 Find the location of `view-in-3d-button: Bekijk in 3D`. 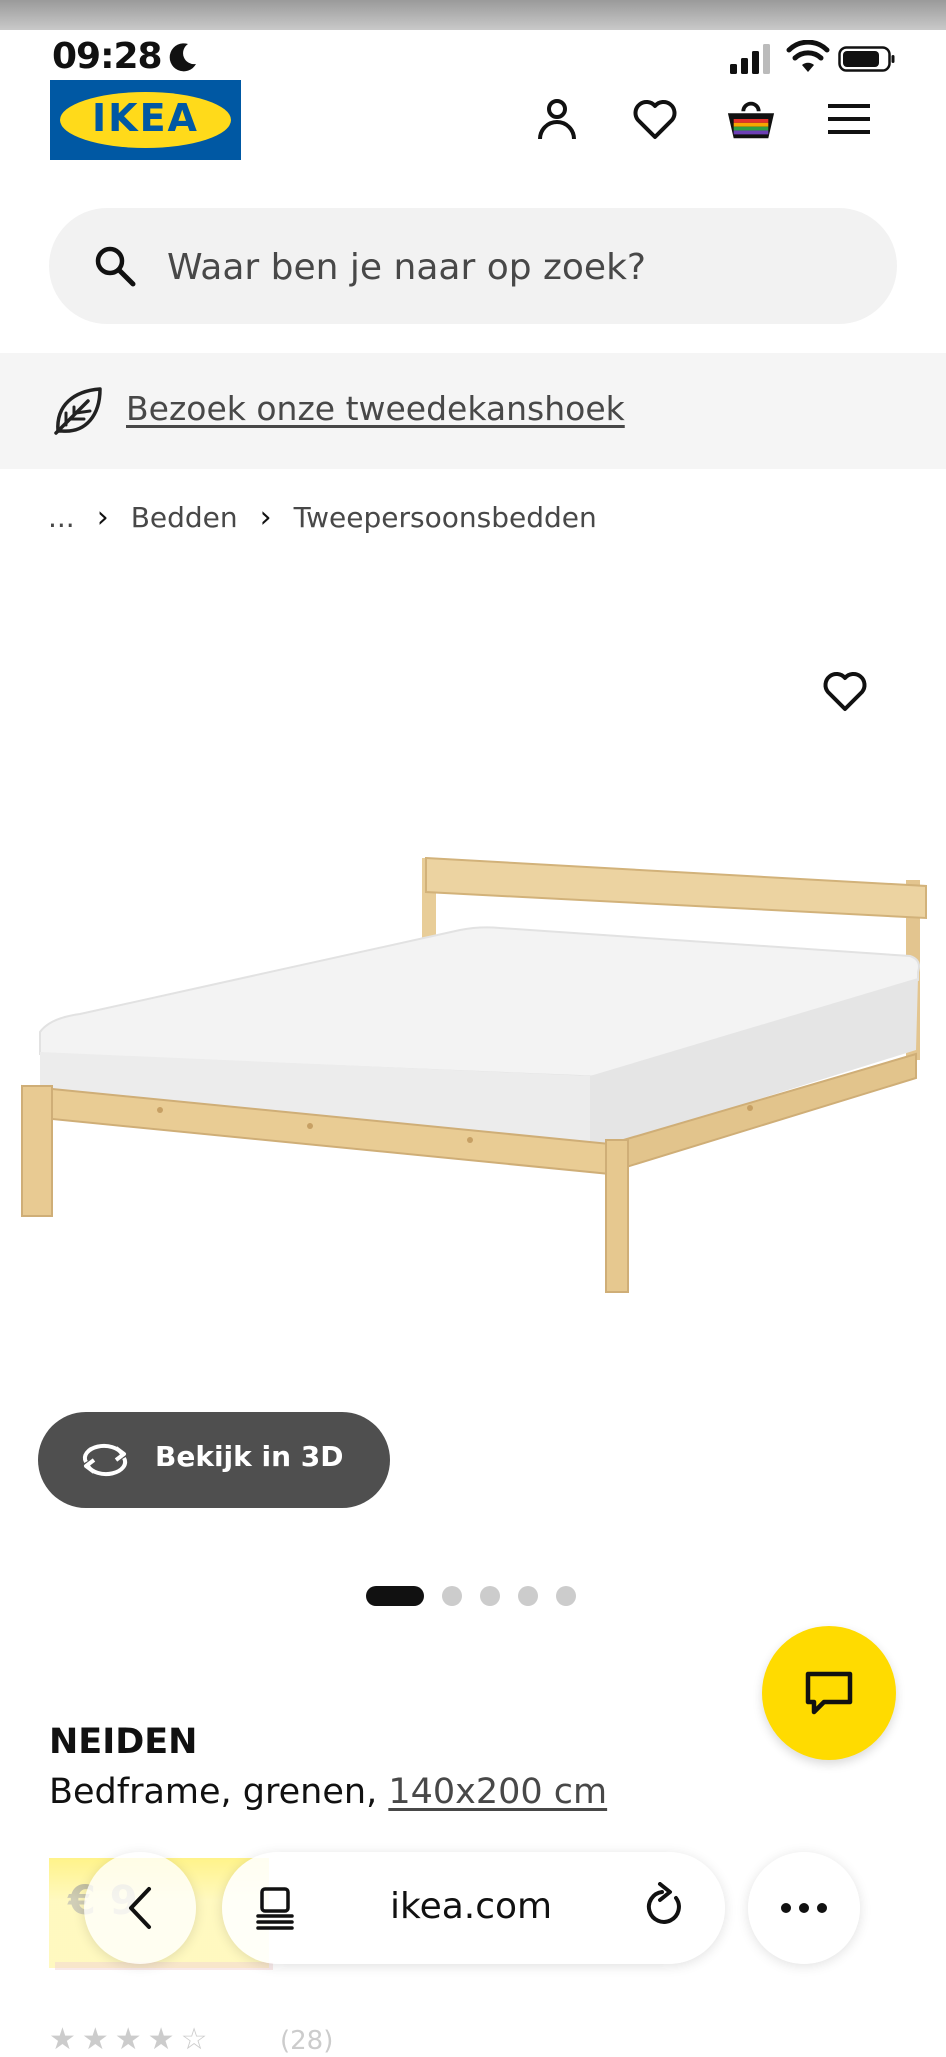

view-in-3d-button: Bekijk in 3D is located at coordinates (214, 1460).